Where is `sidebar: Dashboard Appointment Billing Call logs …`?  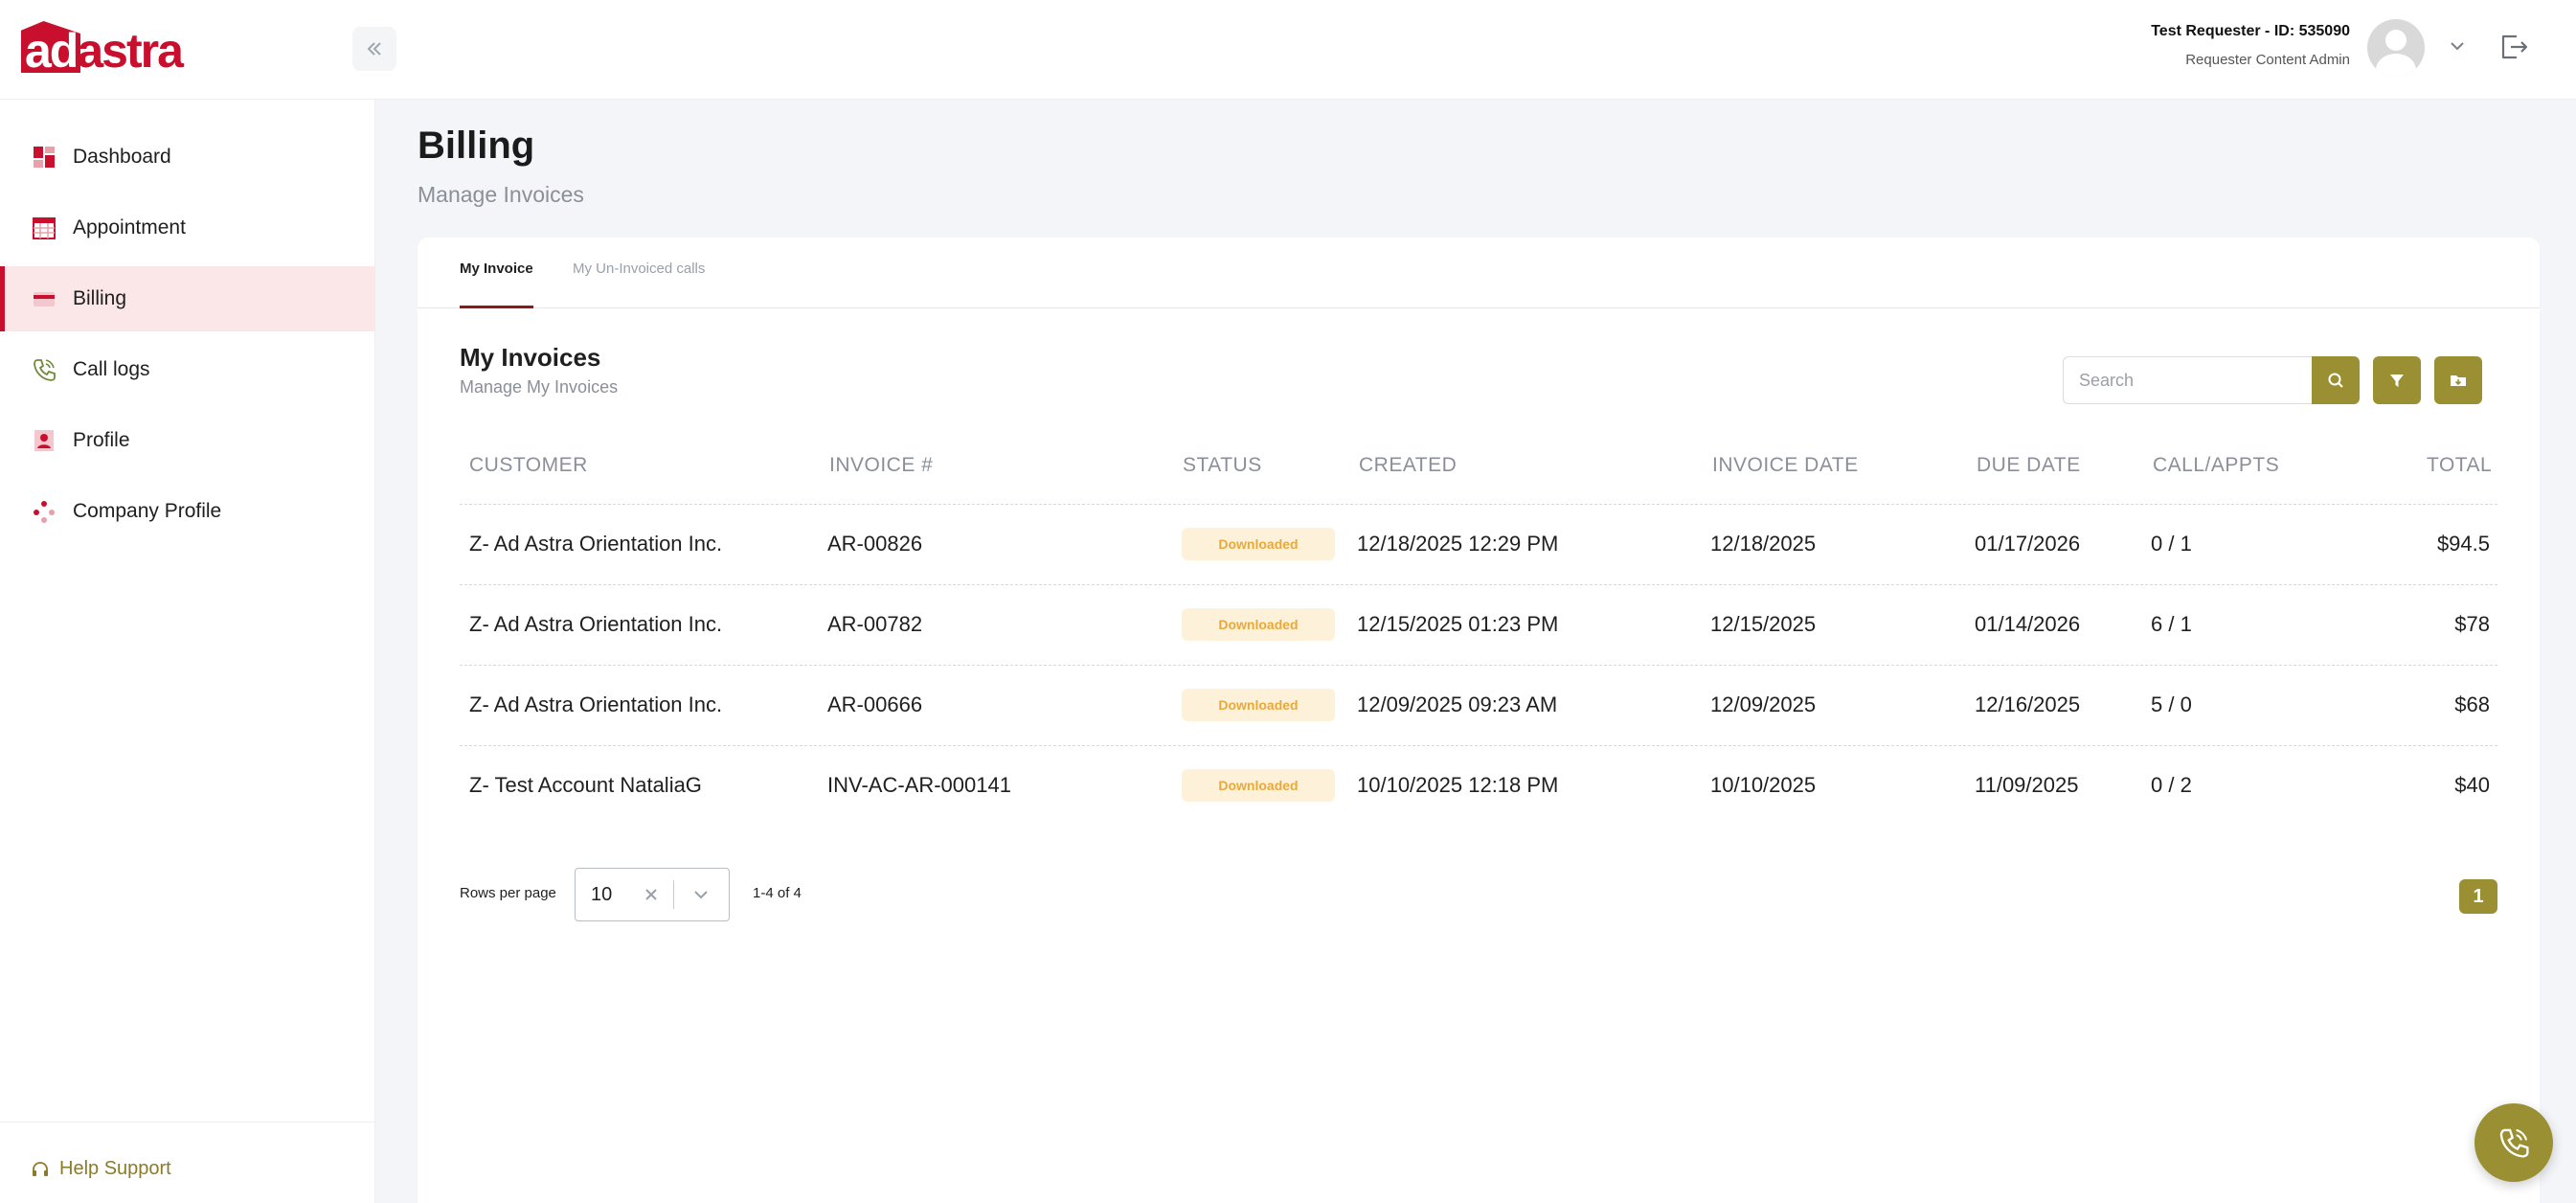
sidebar: Dashboard Appointment Billing Call logs … is located at coordinates (187, 651).